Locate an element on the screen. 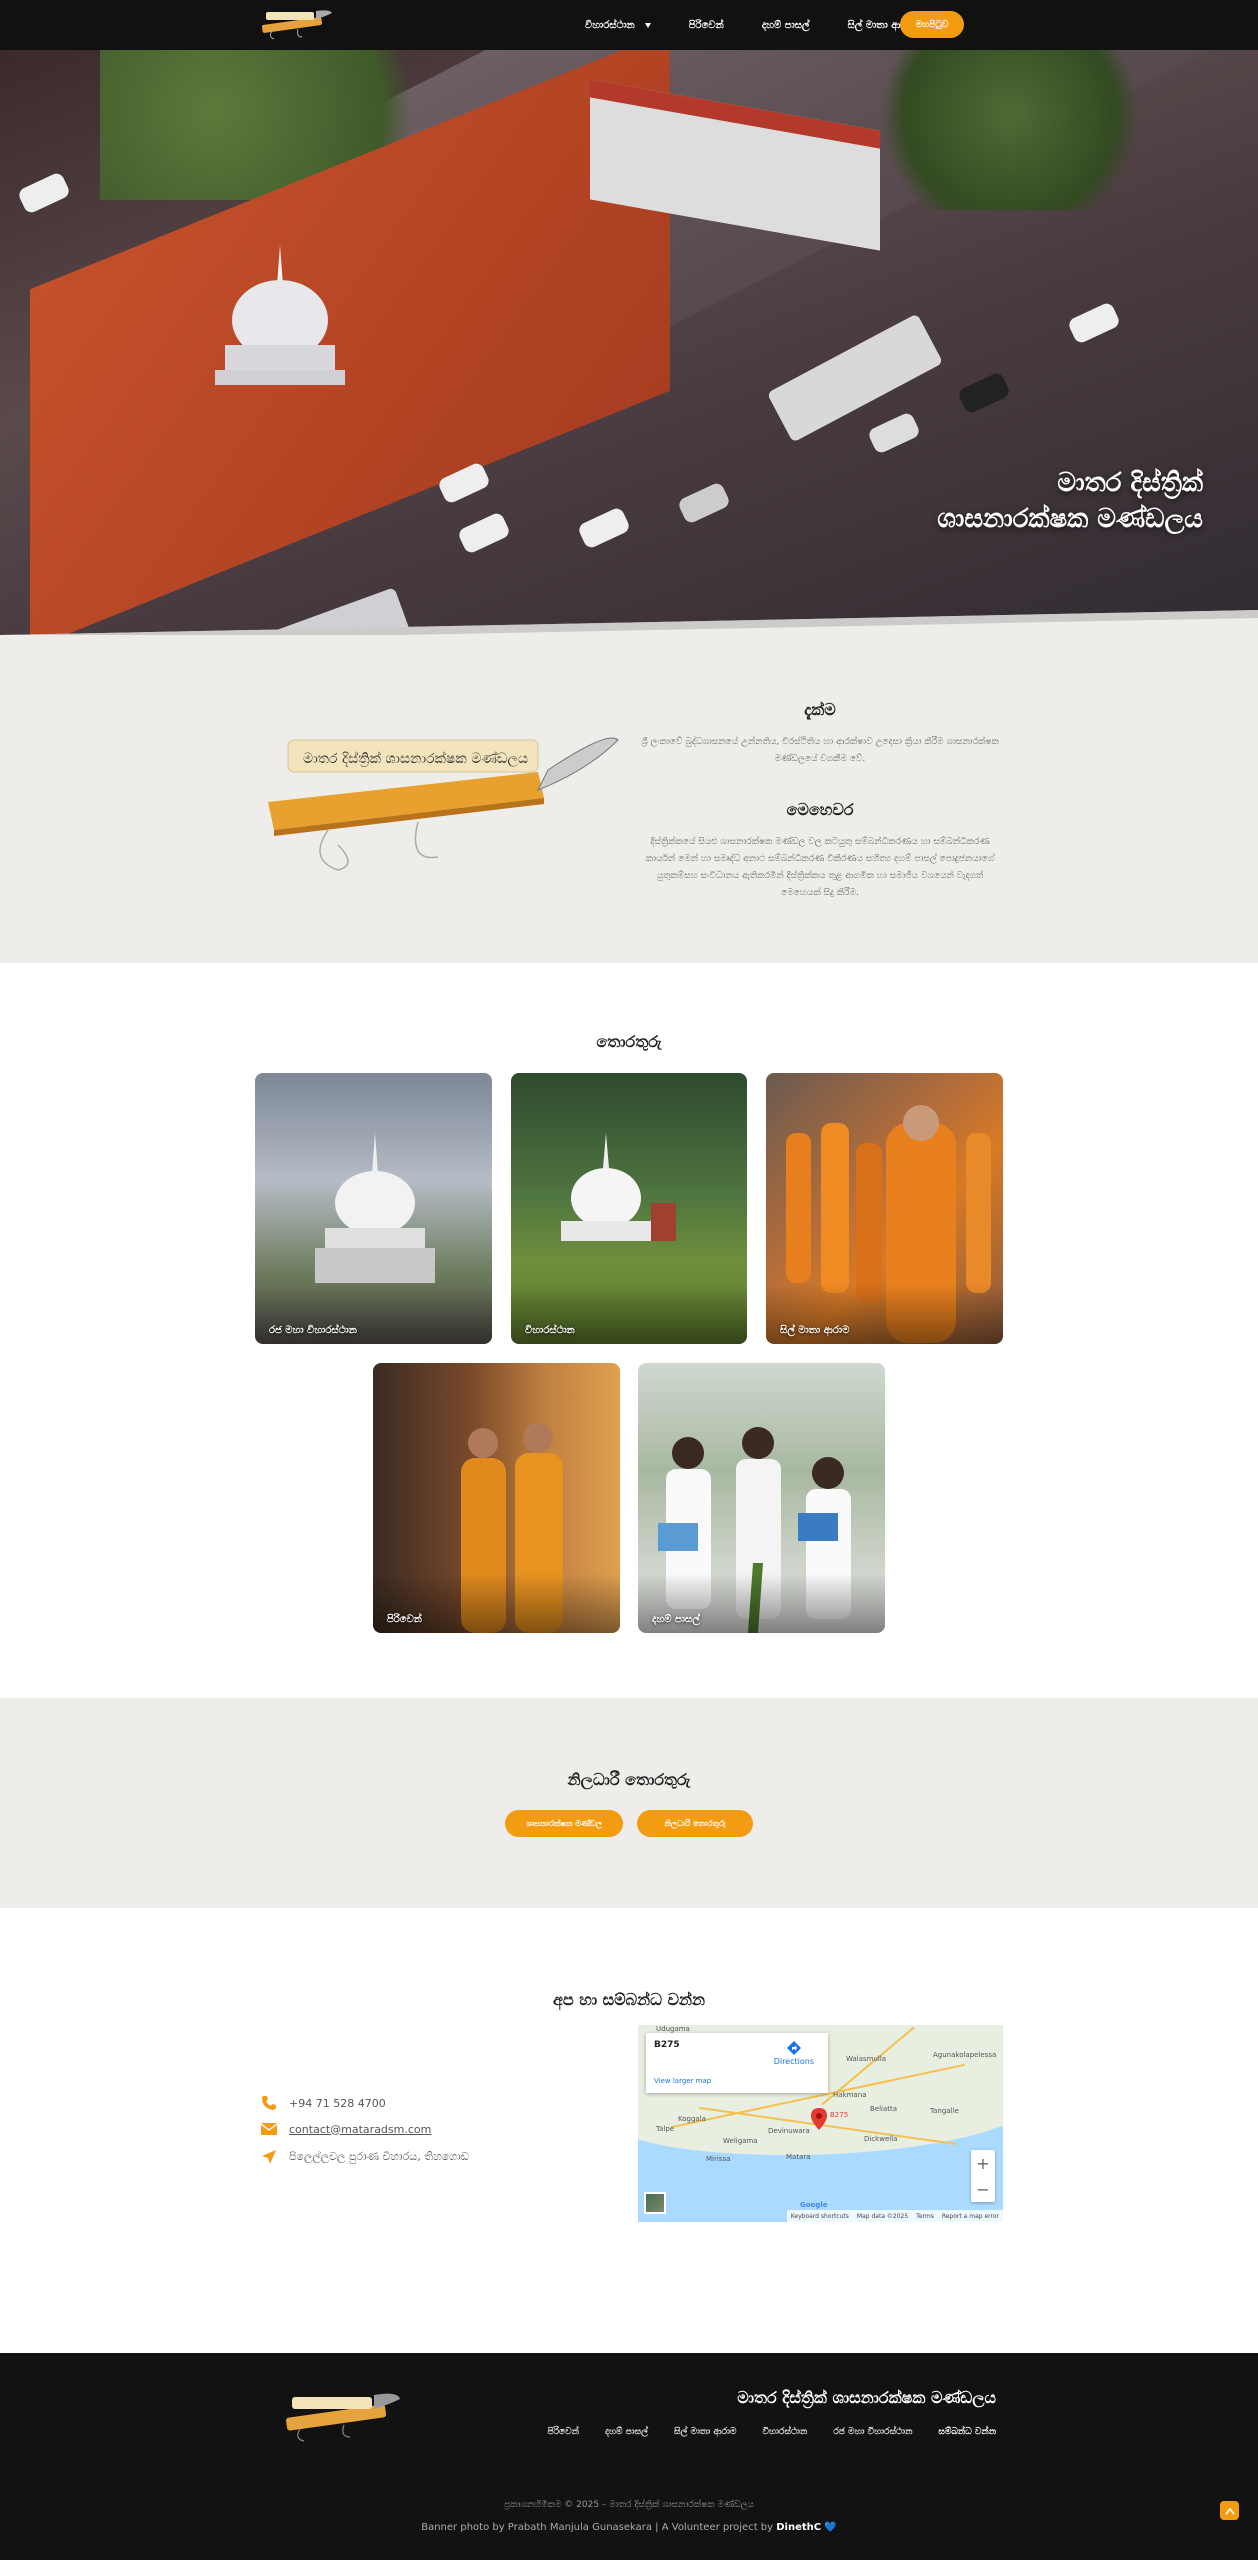 This screenshot has height=2560, width=1258. terms-link: Terms is located at coordinates (925, 2216).